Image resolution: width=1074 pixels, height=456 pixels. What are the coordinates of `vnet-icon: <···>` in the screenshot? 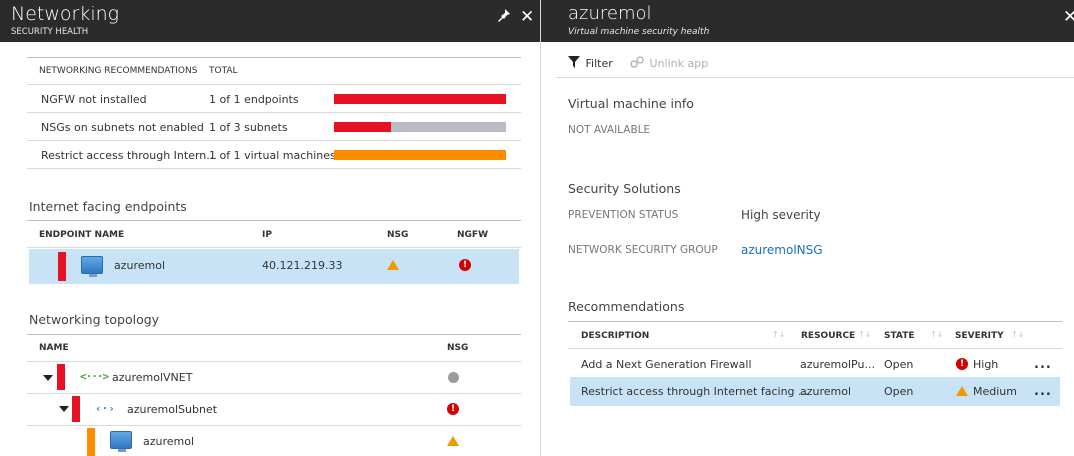 It's located at (94, 376).